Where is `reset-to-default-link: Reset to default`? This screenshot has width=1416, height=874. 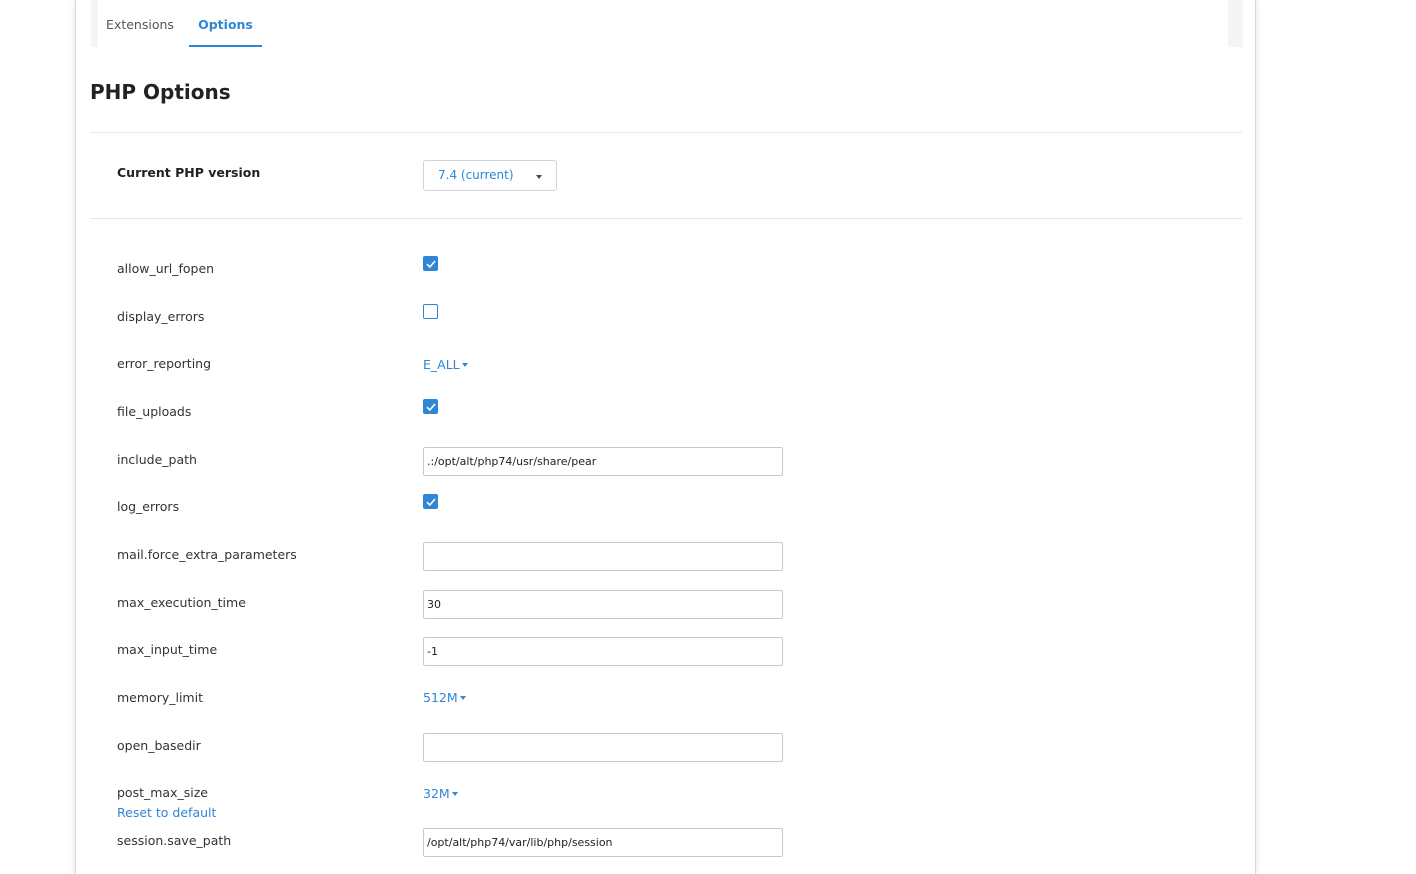
reset-to-default-link: Reset to default is located at coordinates (166, 812).